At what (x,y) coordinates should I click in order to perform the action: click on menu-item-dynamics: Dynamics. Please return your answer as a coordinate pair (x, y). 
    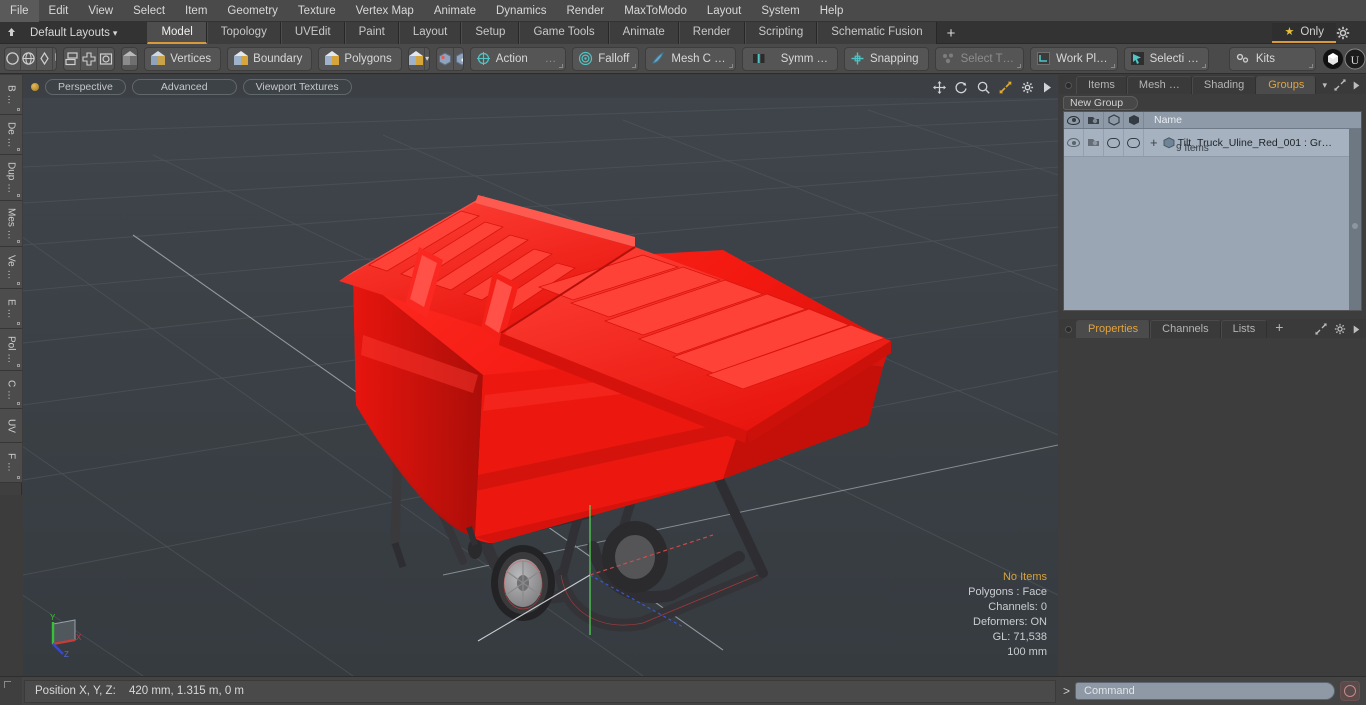
    Looking at the image, I should click on (521, 11).